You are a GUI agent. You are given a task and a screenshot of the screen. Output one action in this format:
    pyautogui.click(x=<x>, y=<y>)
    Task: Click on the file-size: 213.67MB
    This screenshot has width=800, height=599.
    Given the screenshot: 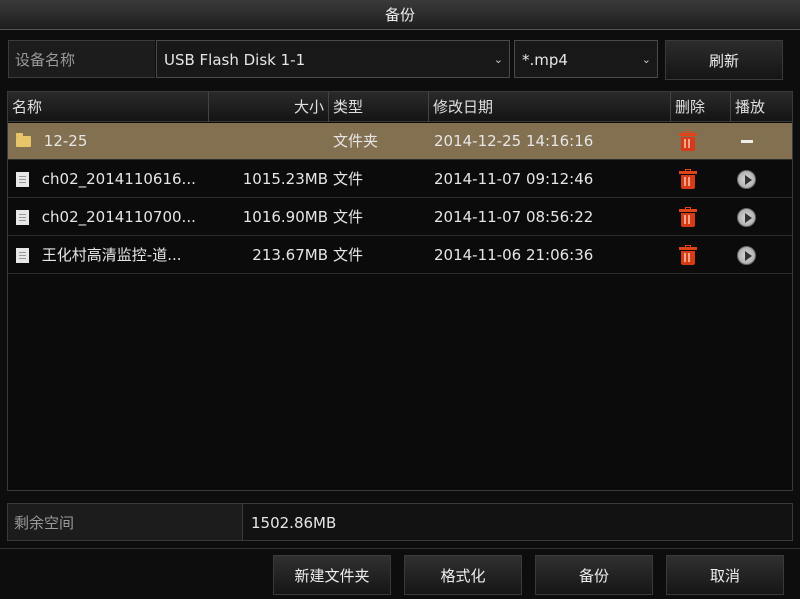 What is the action you would take?
    pyautogui.click(x=290, y=255)
    